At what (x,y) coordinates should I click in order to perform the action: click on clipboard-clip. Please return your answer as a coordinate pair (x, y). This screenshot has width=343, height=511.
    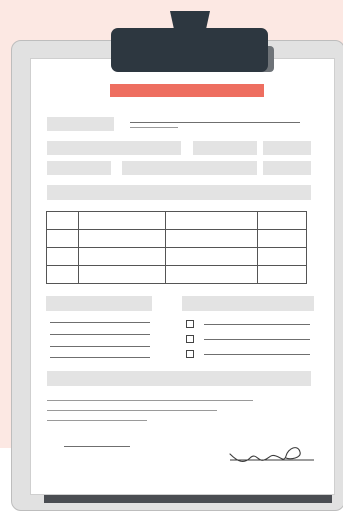
    Looking at the image, I should click on (189, 50).